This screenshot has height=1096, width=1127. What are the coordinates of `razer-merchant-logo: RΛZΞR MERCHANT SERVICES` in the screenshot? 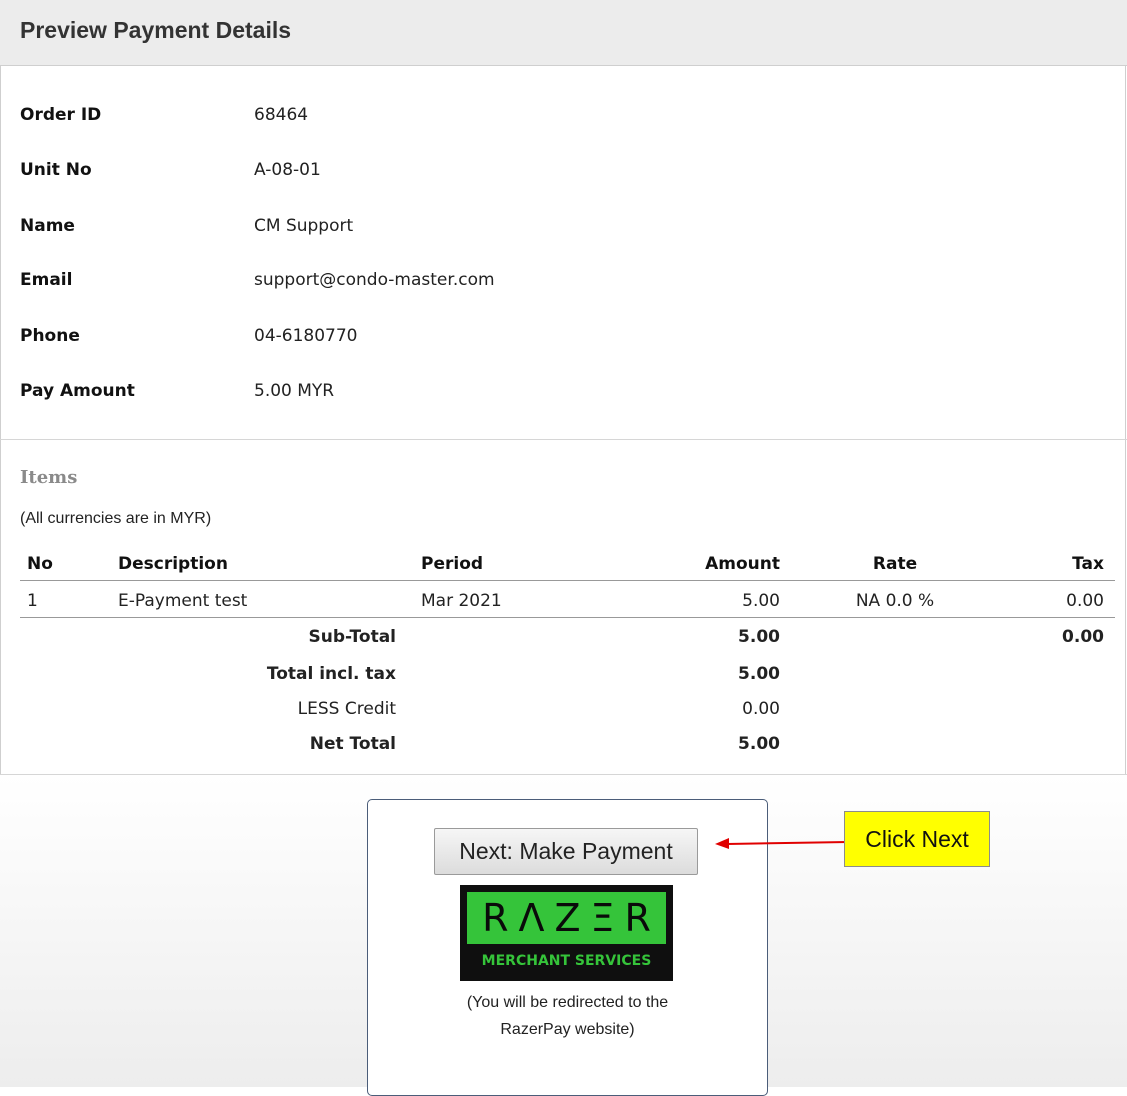 It's located at (566, 933).